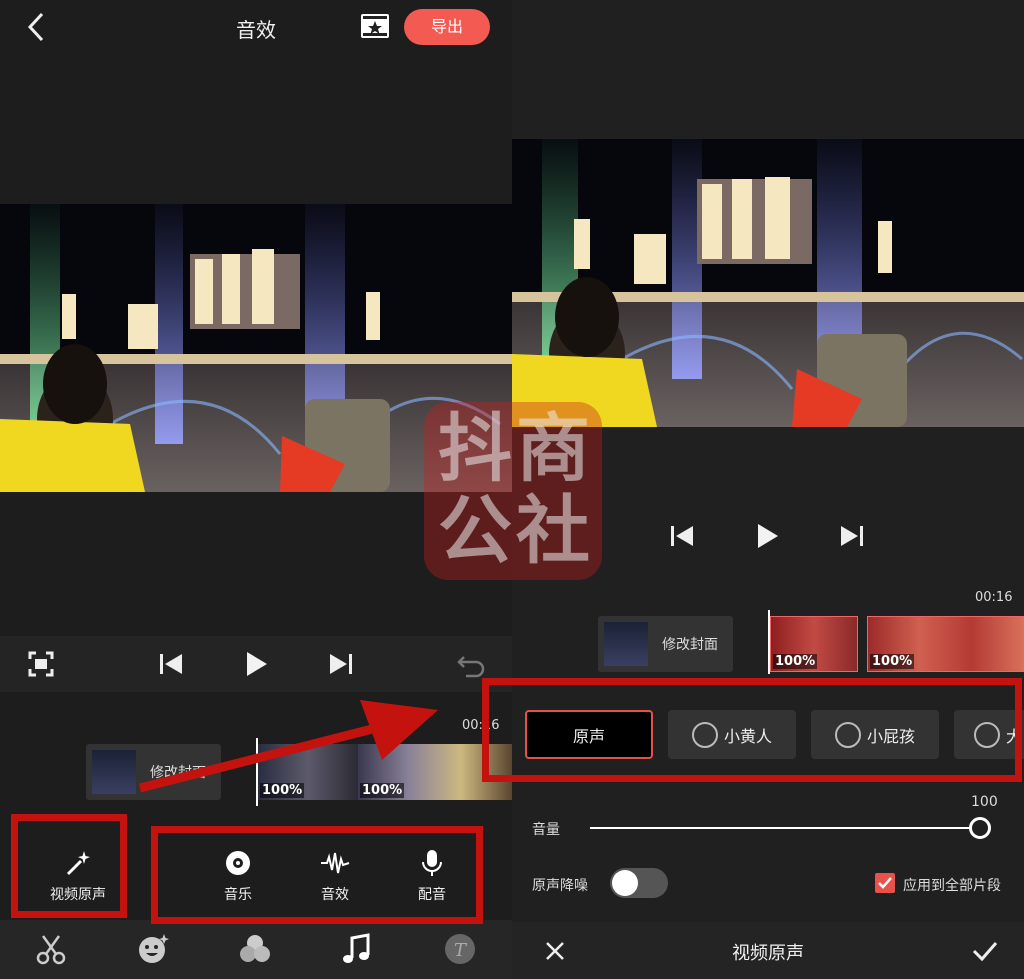 Image resolution: width=1024 pixels, height=979 pixels. I want to click on watermark-char: 社, so click(553, 531).